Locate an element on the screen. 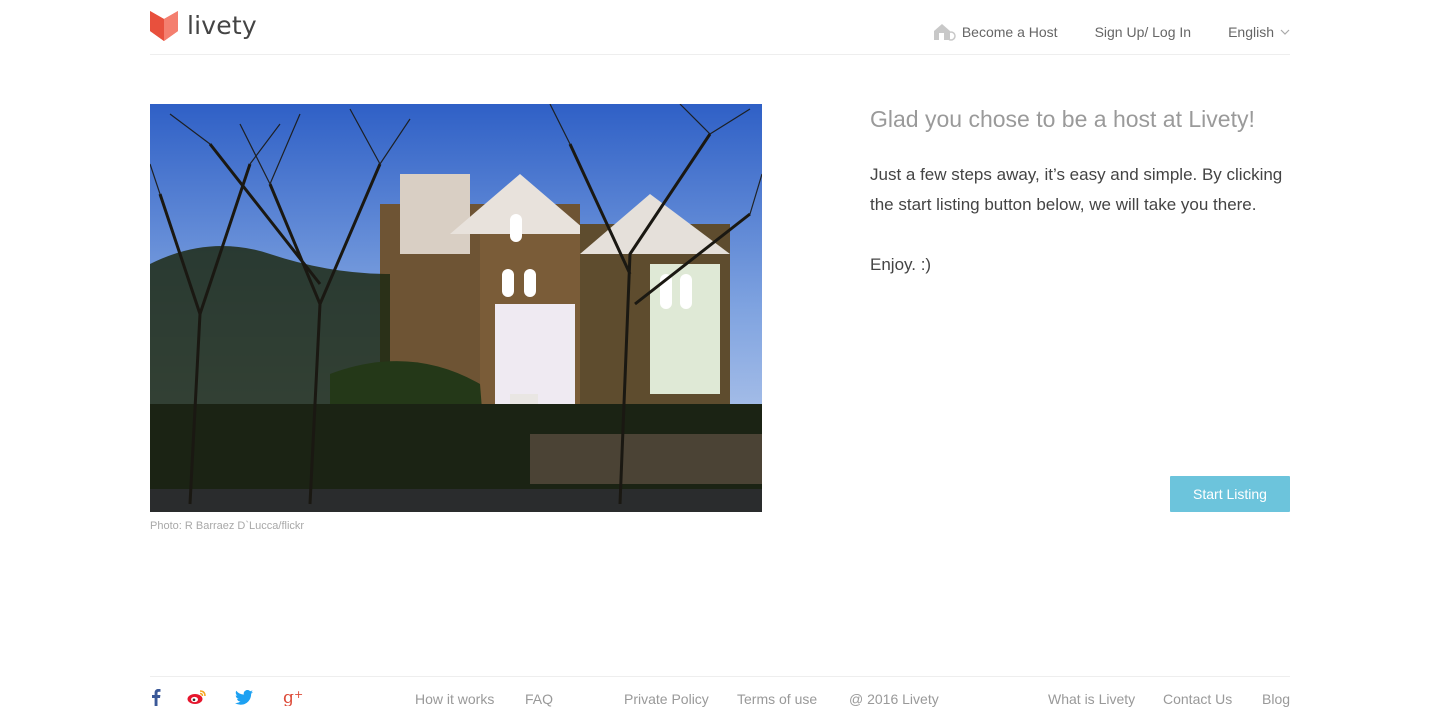  become-host-link: Become a Host is located at coordinates (995, 32).